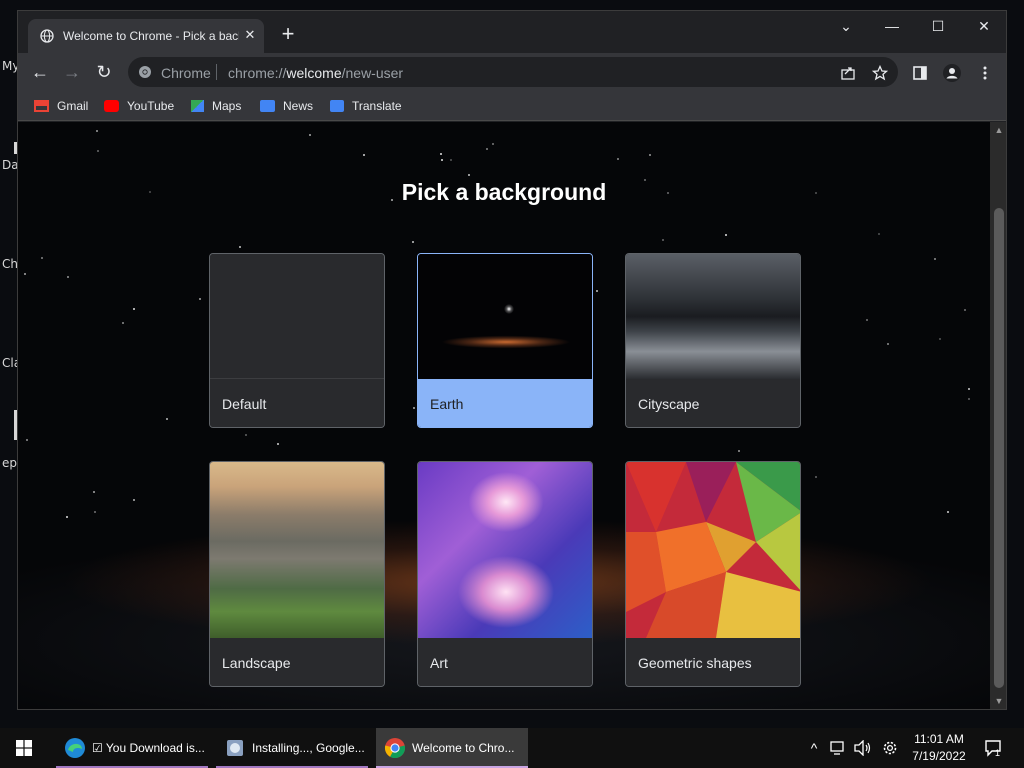 This screenshot has height=768, width=1024. I want to click on scroll-down-icon: ▼, so click(999, 701).